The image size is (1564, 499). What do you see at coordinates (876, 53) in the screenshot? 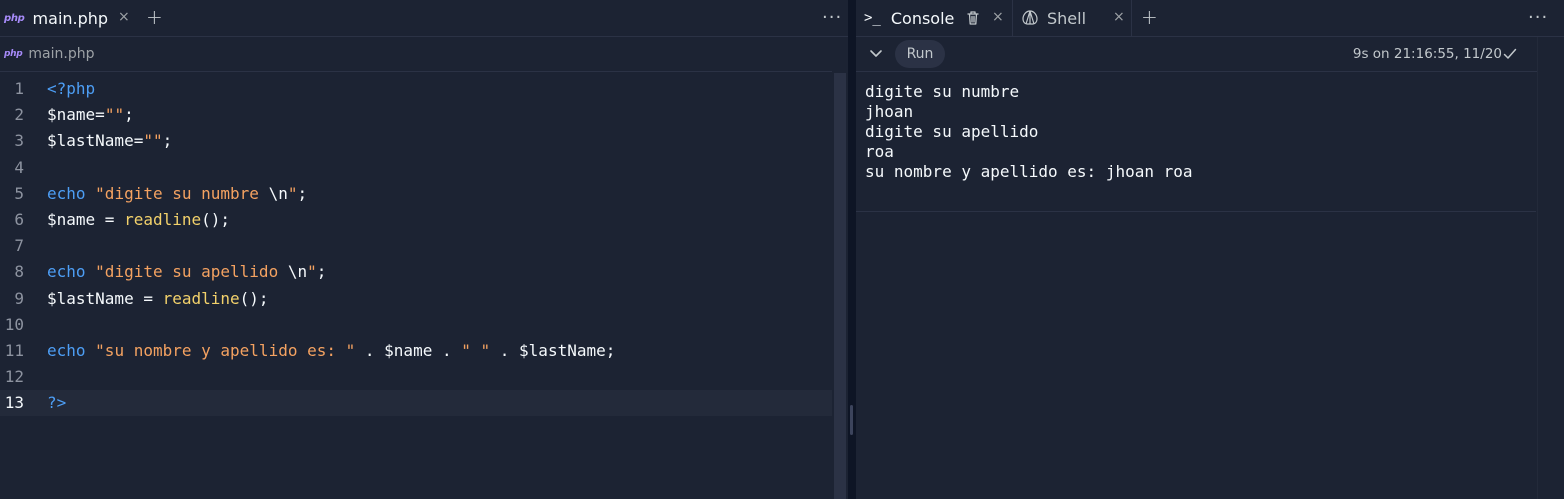
I see `chevron-down-icon` at bounding box center [876, 53].